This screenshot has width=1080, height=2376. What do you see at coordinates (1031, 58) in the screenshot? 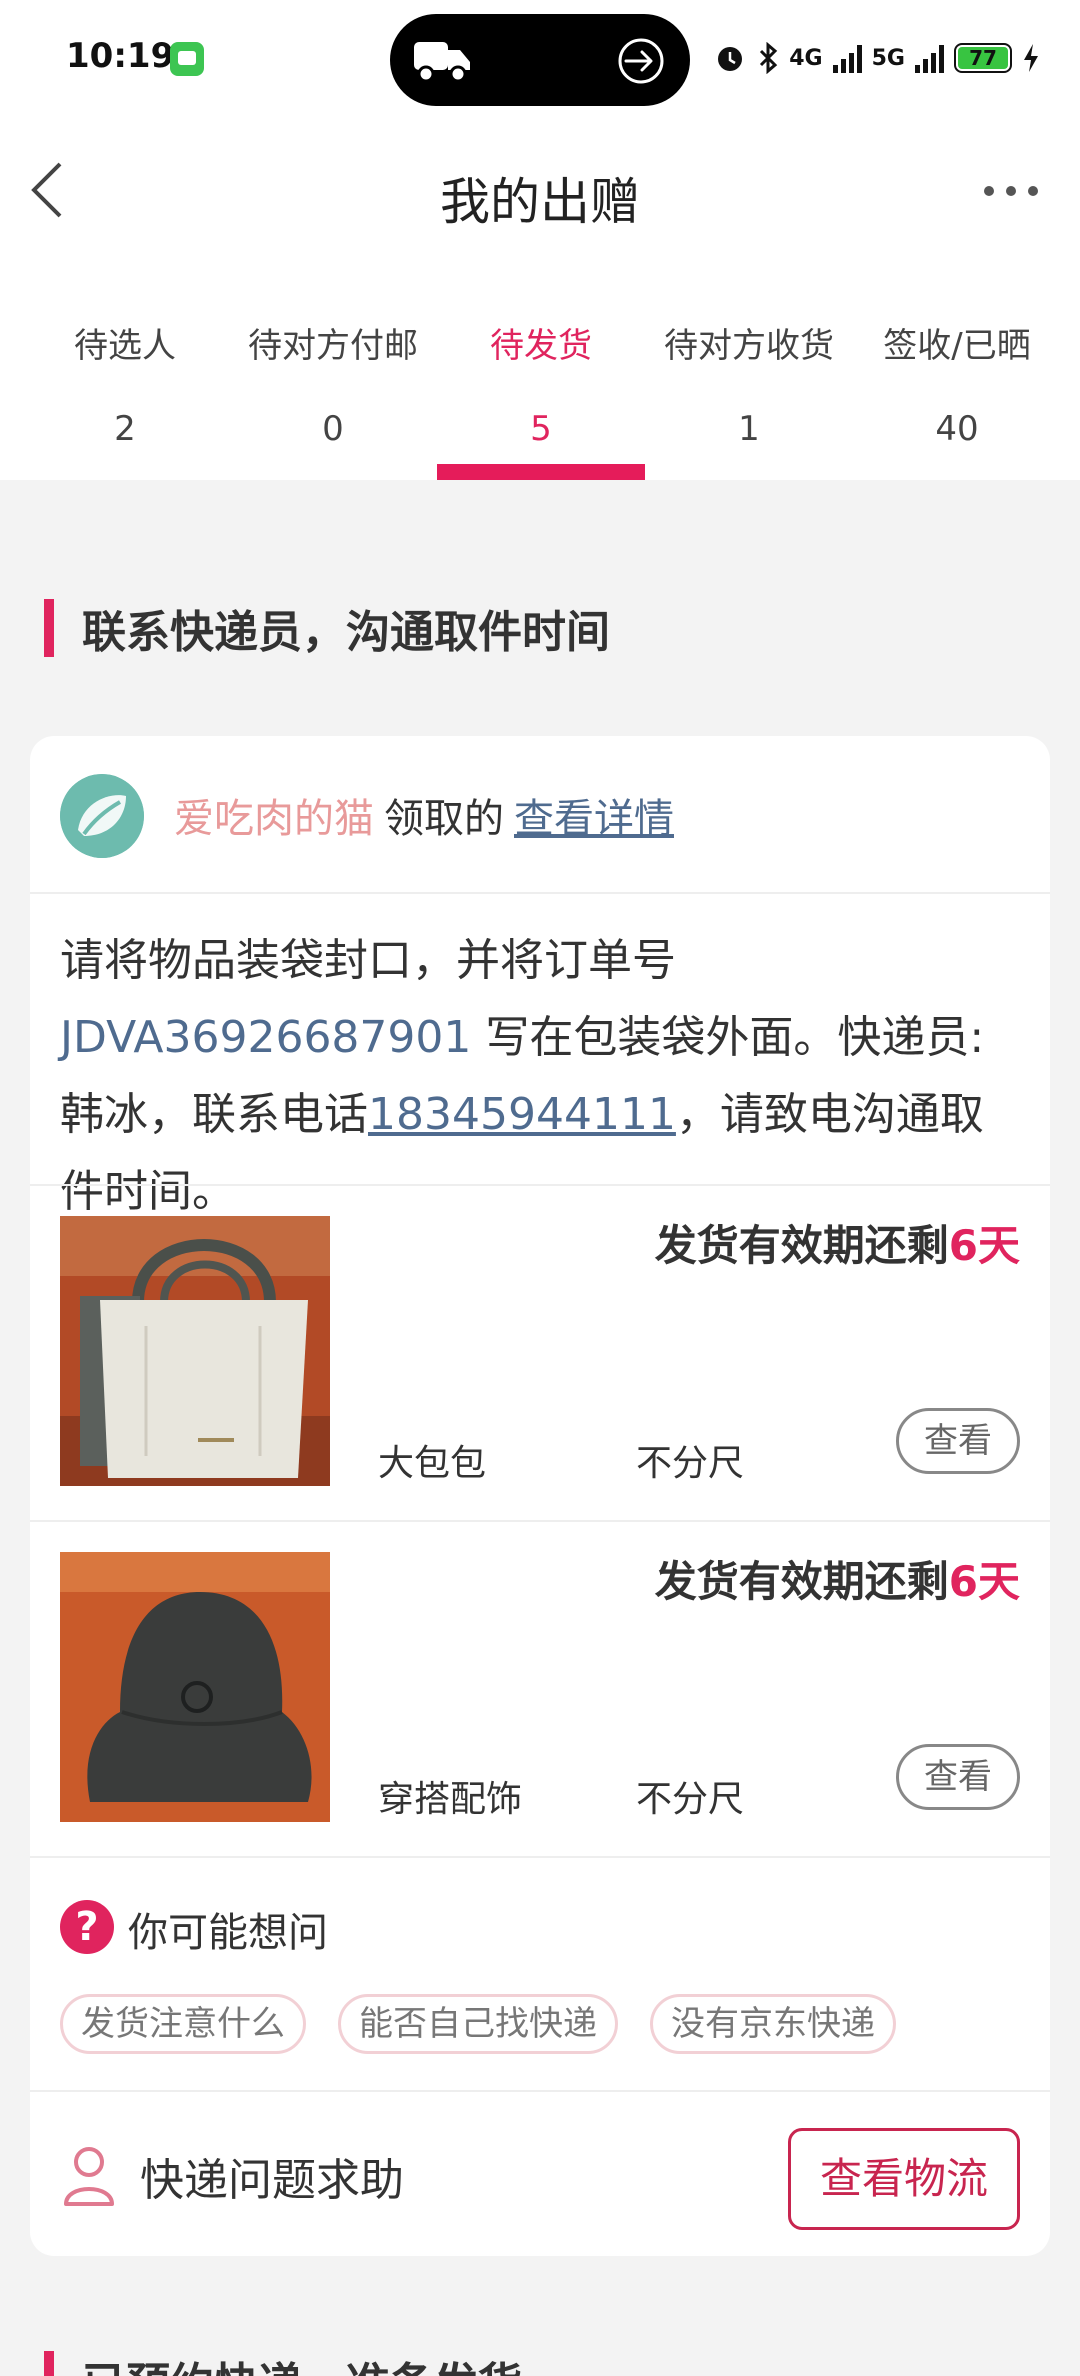
I see `charging-icon` at bounding box center [1031, 58].